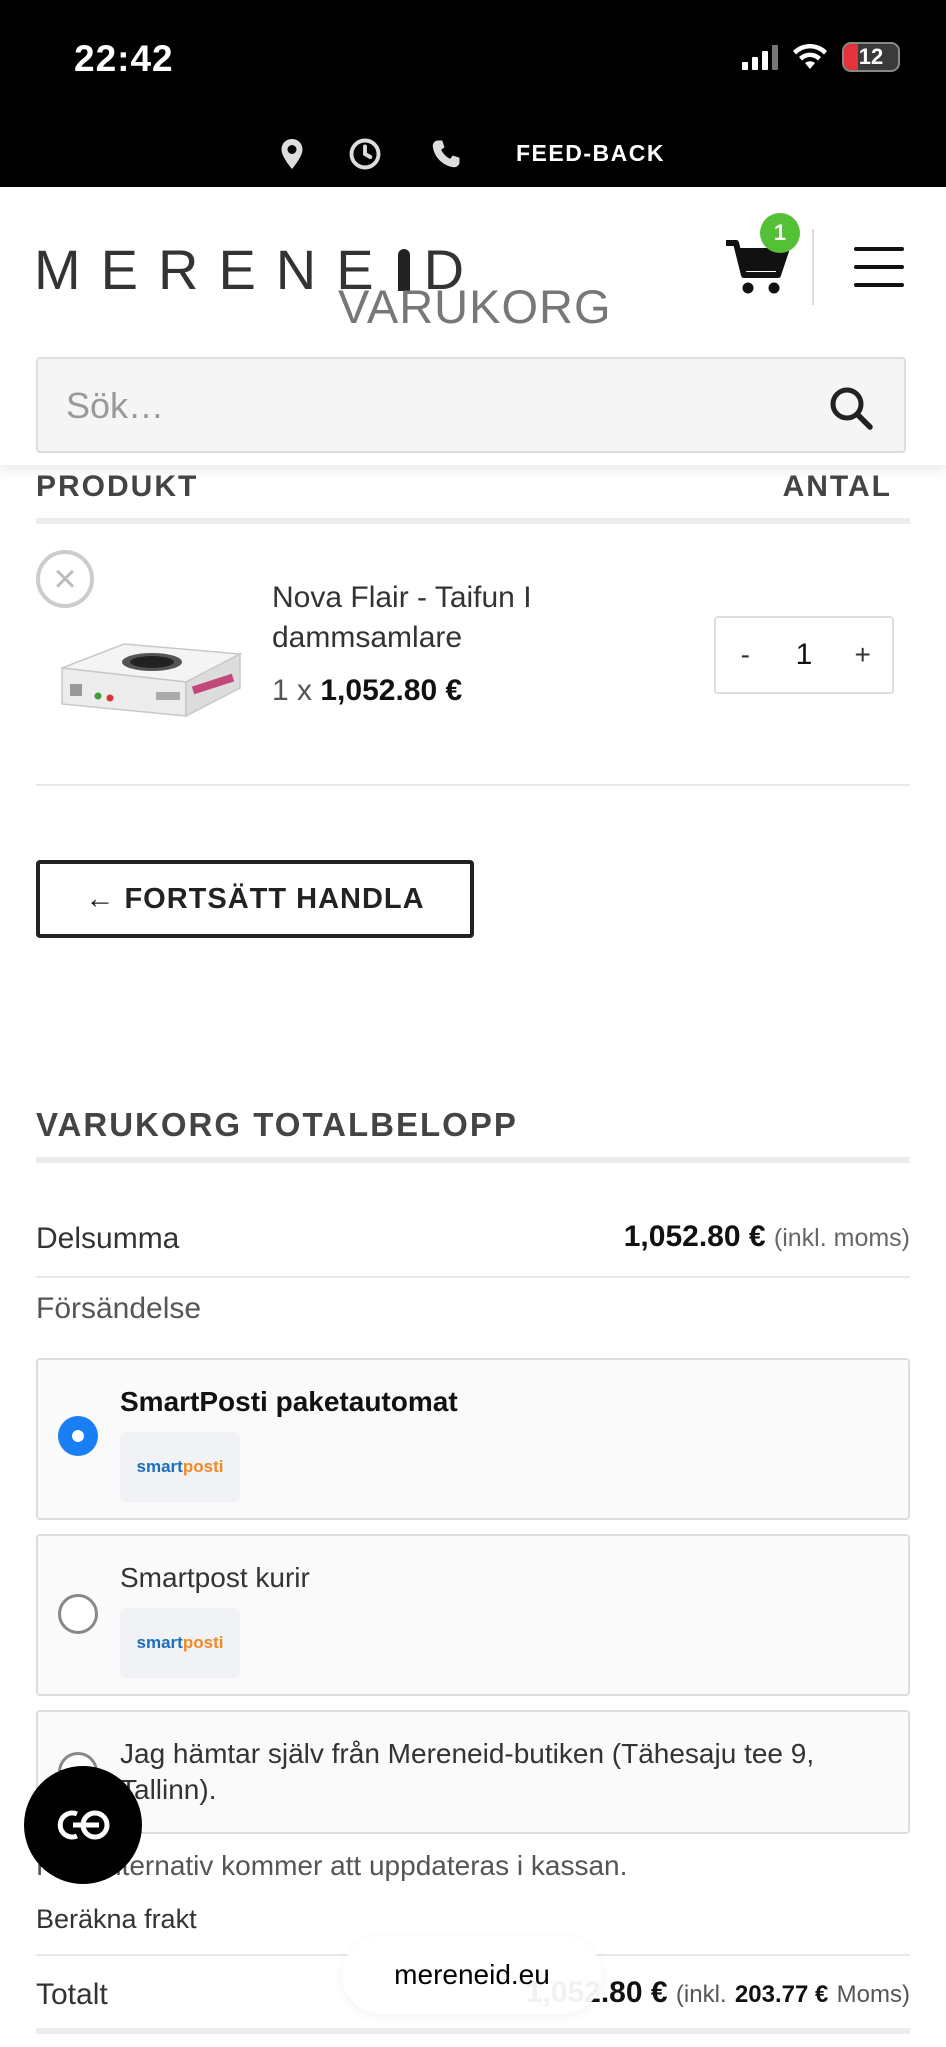 The height and width of the screenshot is (2047, 946). I want to click on shipping-radio-courier, so click(78, 1614).